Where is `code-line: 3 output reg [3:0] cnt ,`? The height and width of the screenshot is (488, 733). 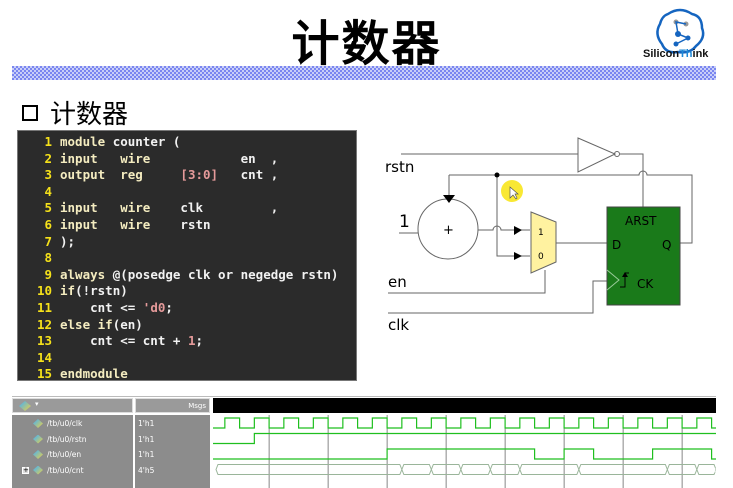
code-line: 3 output reg [3:0] cnt , is located at coordinates (196, 175).